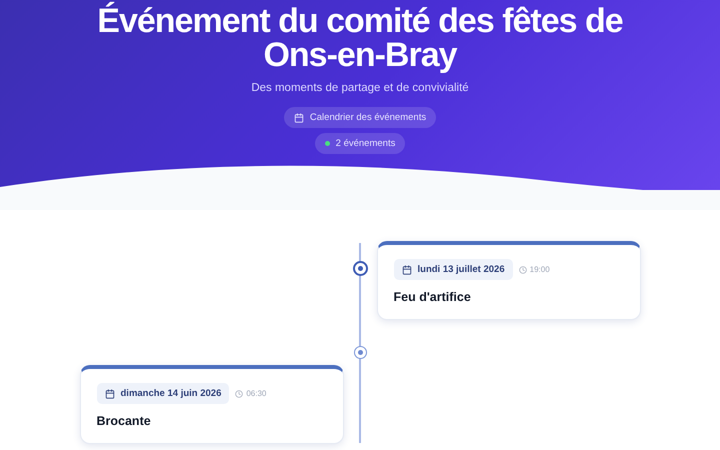  Describe the element at coordinates (360, 21) in the screenshot. I see `page-title: Événement du comité des fêtes de` at that location.